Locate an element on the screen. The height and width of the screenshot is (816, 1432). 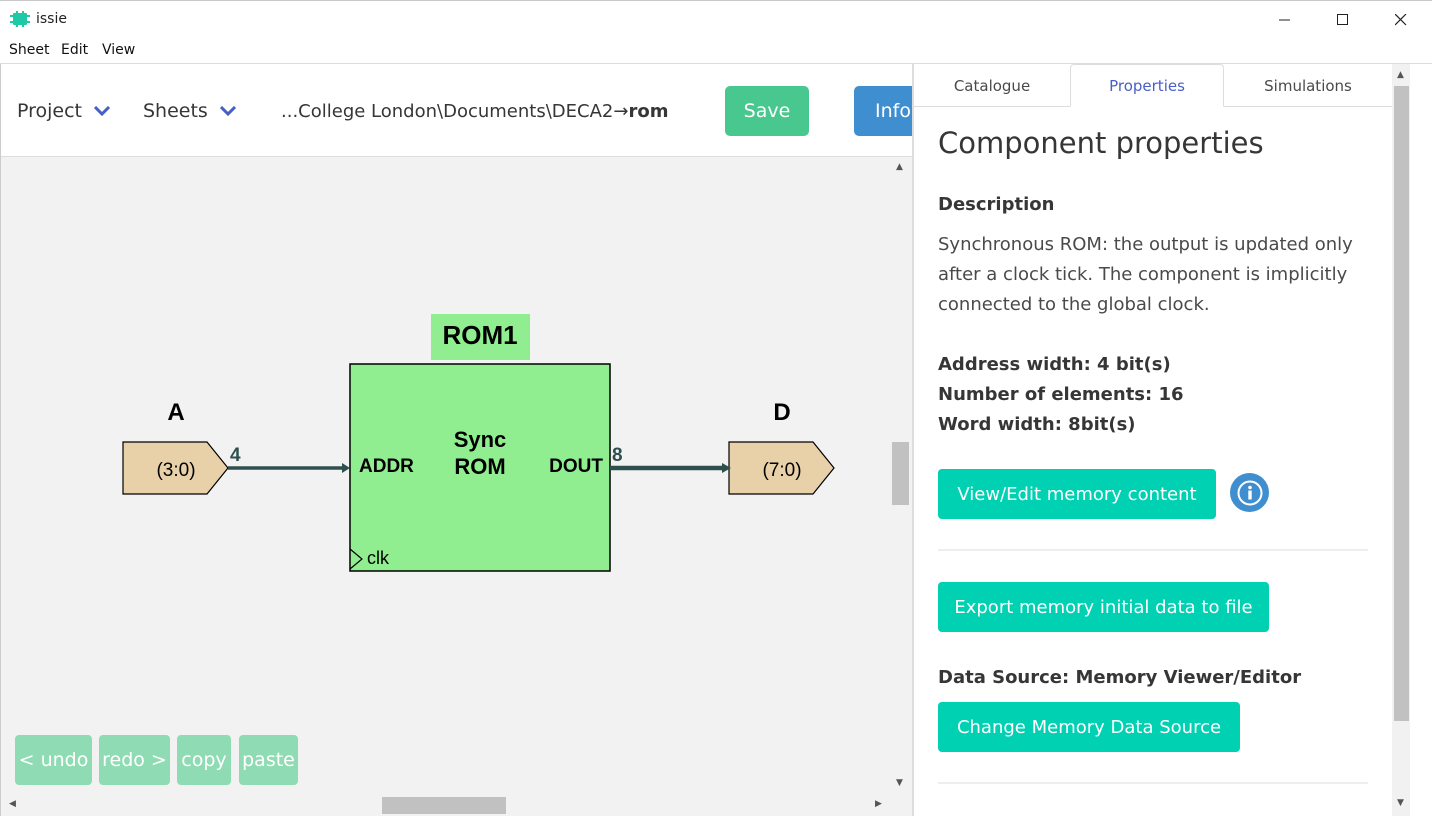
port-addr-label: ADDR is located at coordinates (386, 466).